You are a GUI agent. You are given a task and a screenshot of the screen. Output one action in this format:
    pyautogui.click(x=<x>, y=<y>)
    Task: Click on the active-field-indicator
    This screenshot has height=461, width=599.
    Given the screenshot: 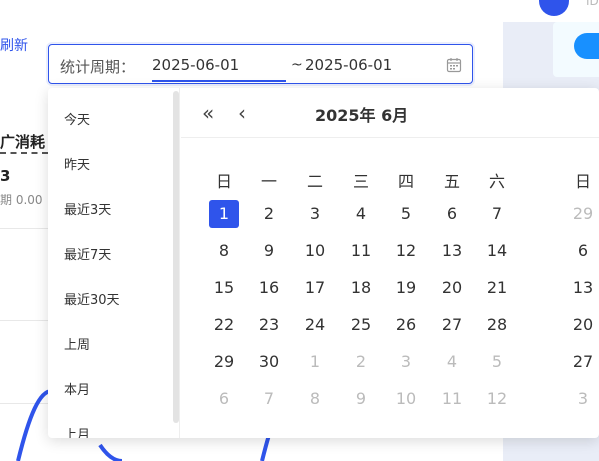 What is the action you would take?
    pyautogui.click(x=219, y=81)
    